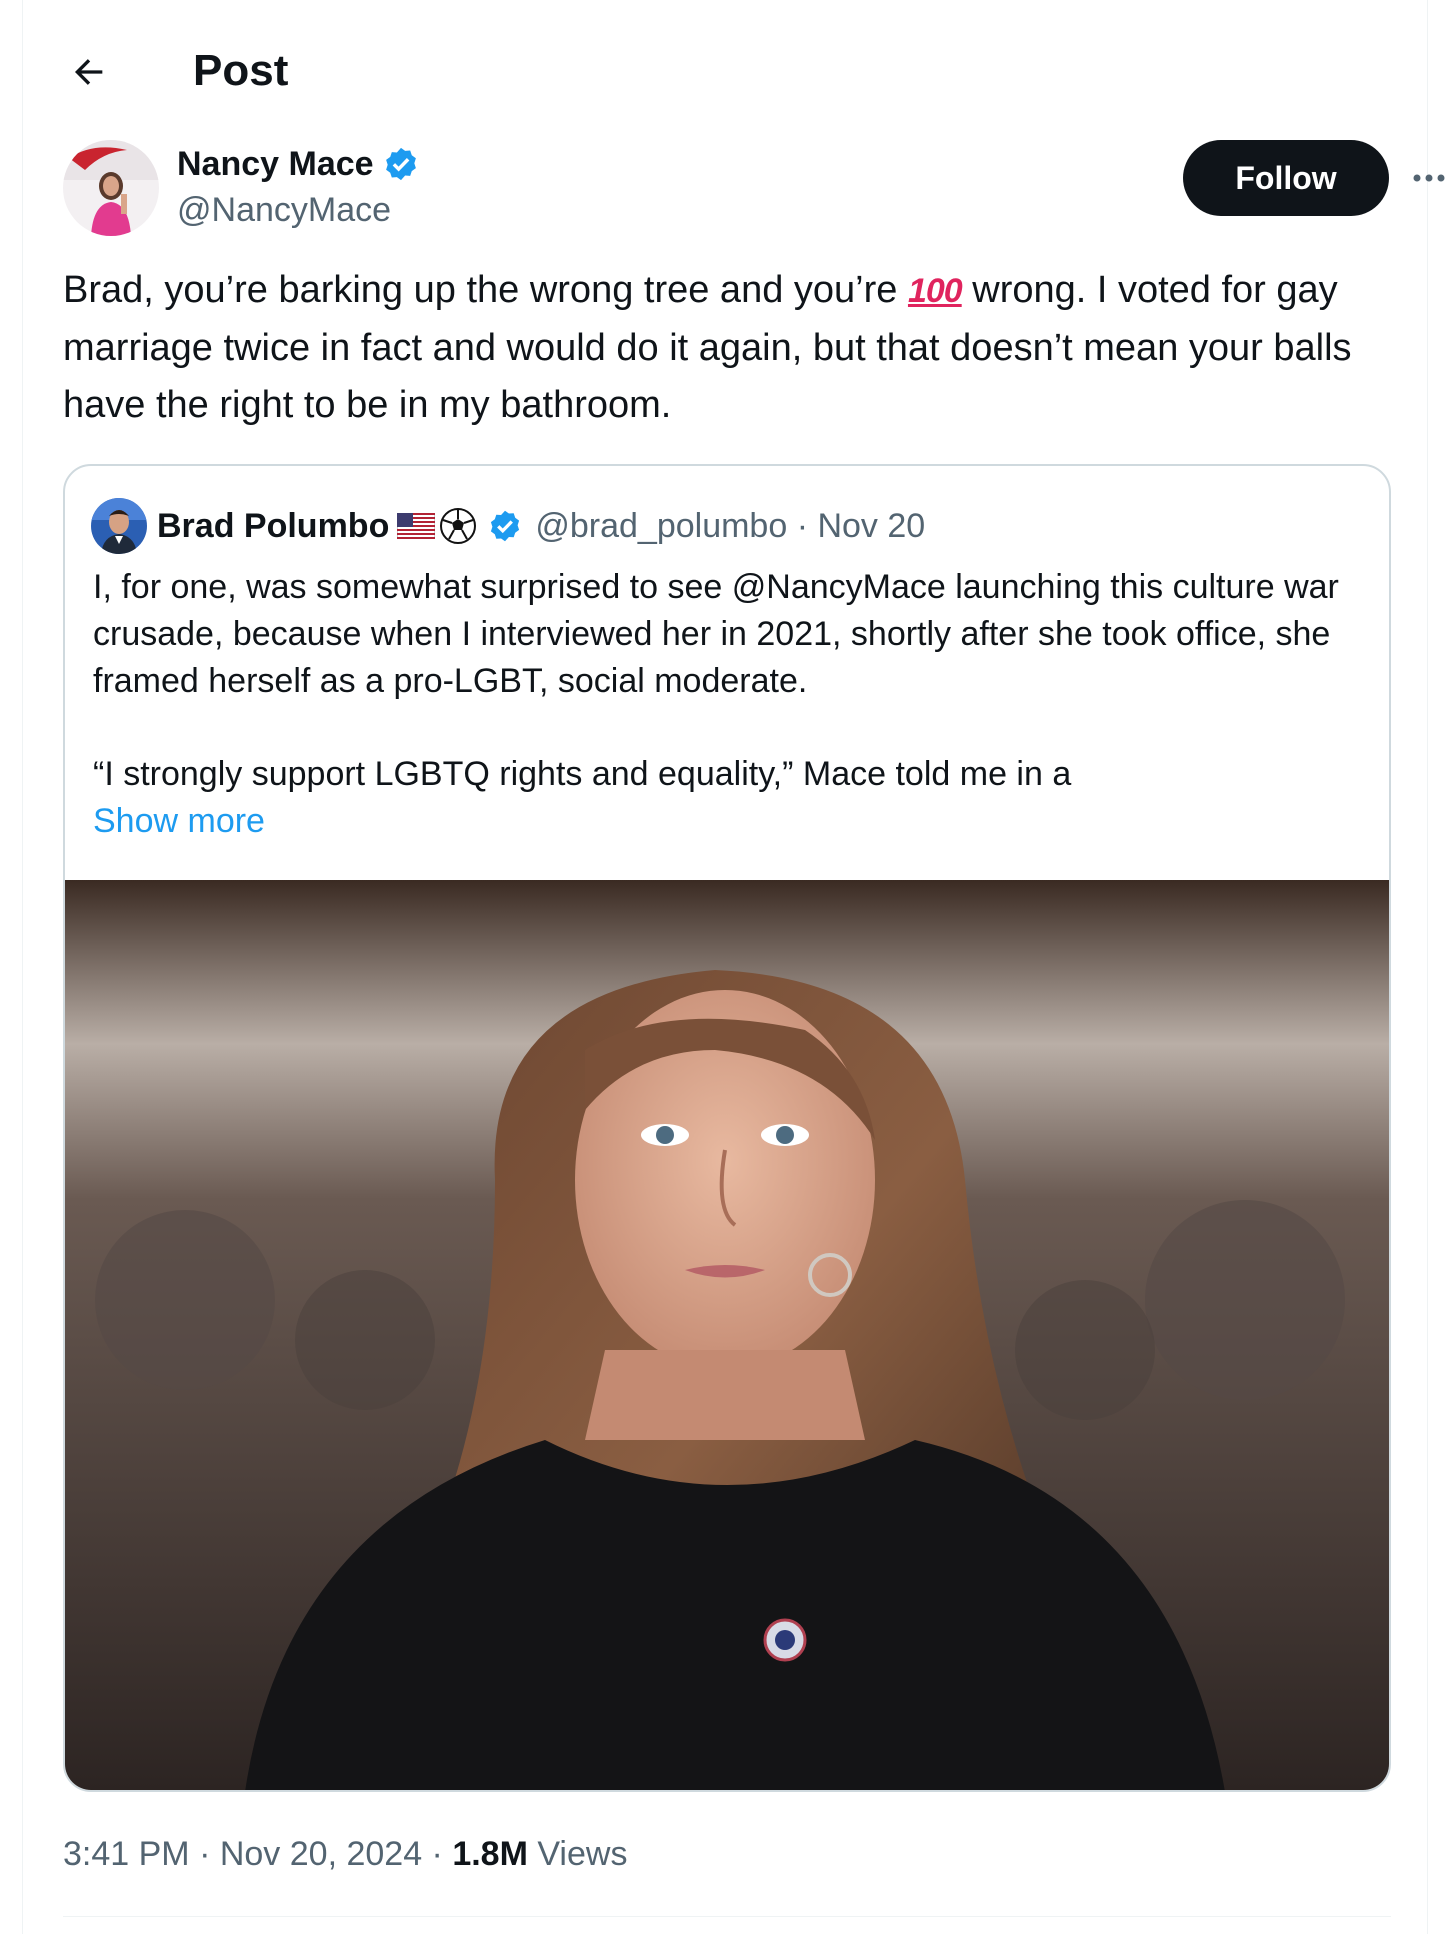  I want to click on divider, so click(727, 1916).